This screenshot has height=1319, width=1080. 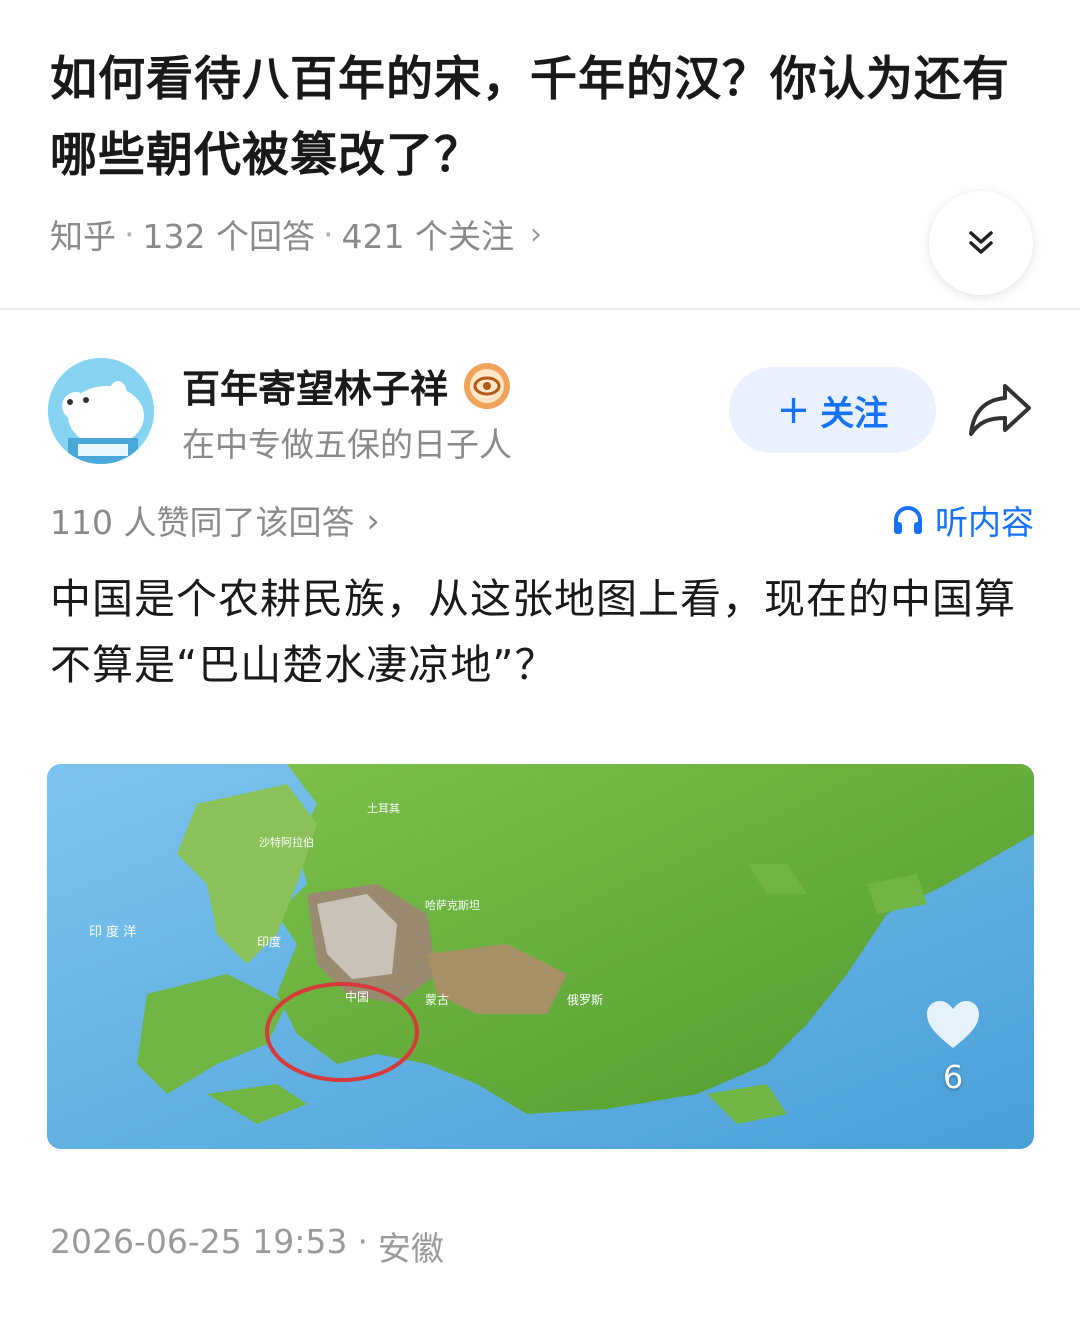 I want to click on location: 安徽, so click(x=410, y=1248).